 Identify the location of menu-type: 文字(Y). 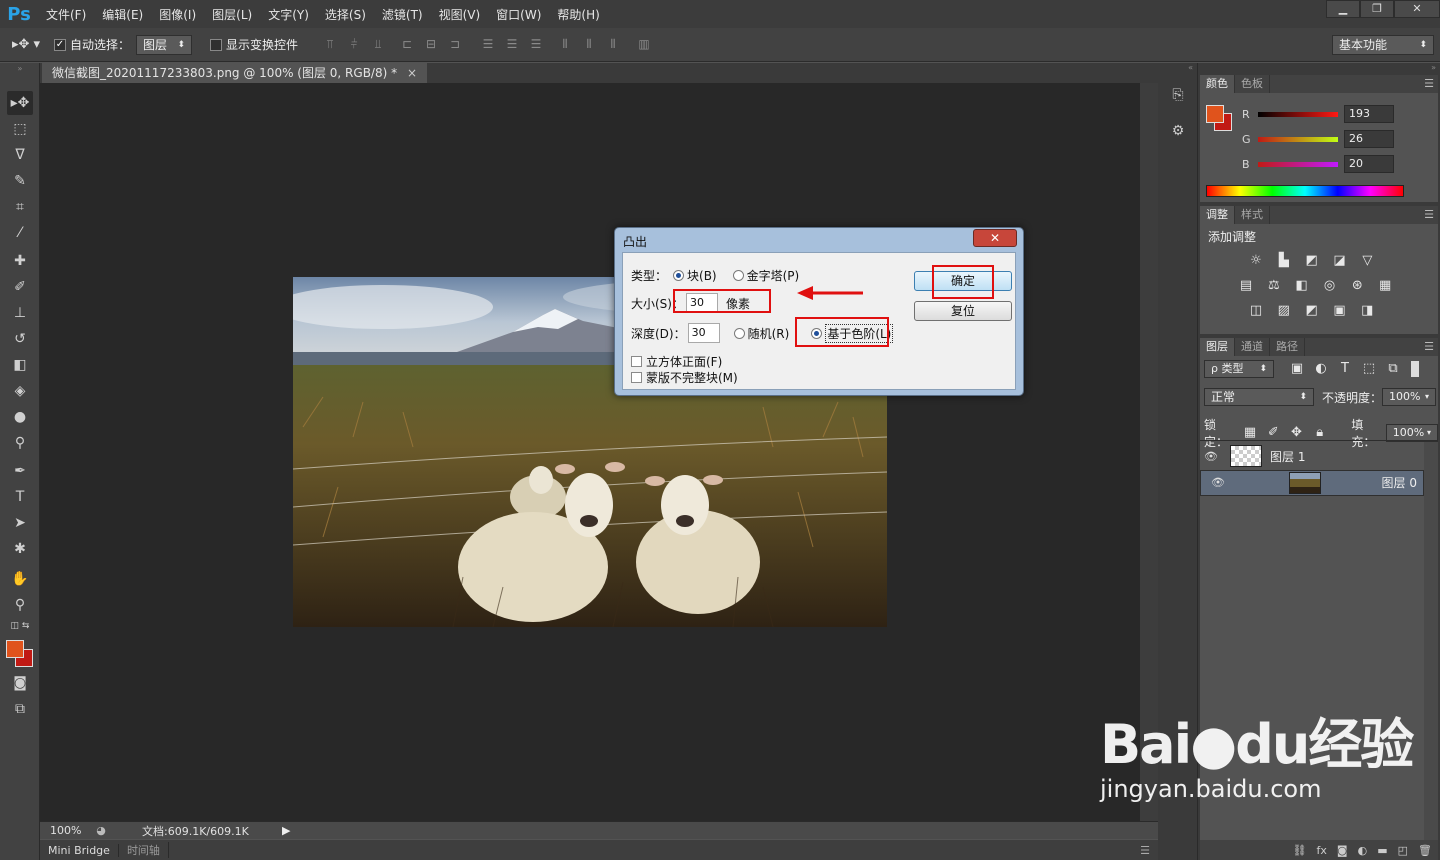
(288, 14).